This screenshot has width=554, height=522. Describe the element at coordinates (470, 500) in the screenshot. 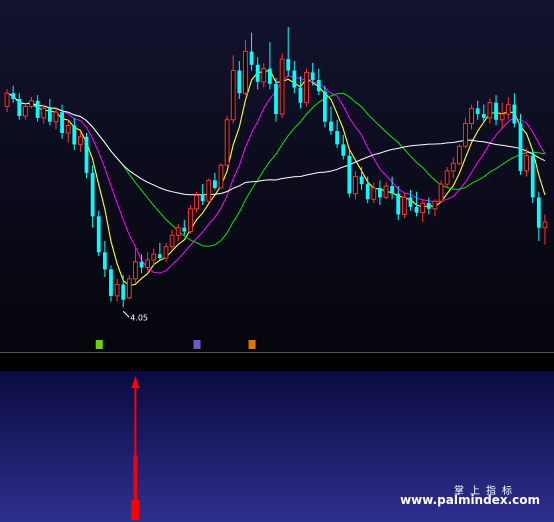

I see `watermark-url: www.palmindex.com` at that location.